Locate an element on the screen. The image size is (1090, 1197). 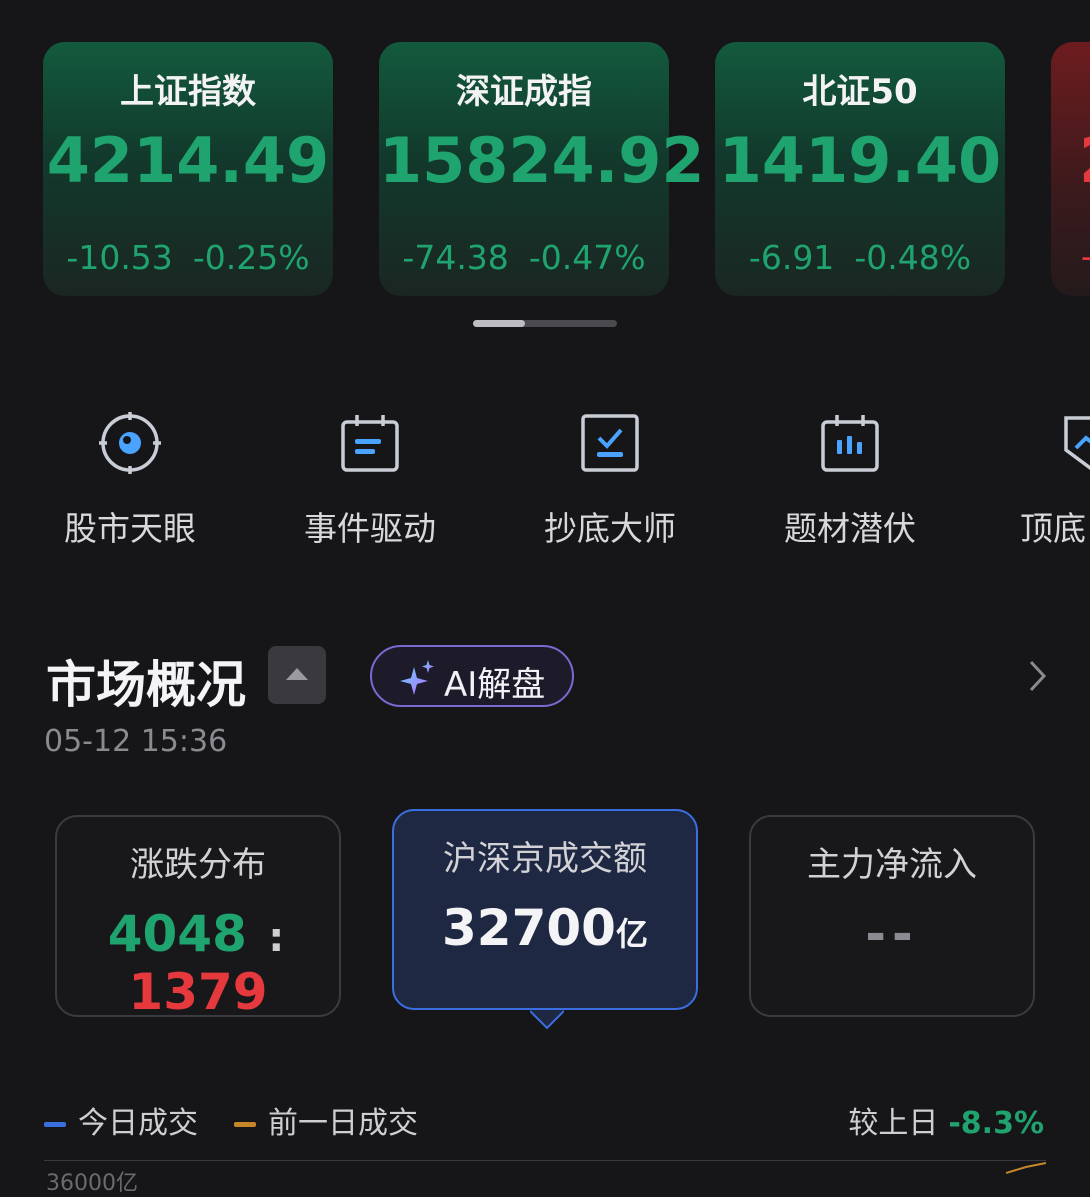
feature-chaodi-dashi: 抄底大师 is located at coordinates (610, 480).